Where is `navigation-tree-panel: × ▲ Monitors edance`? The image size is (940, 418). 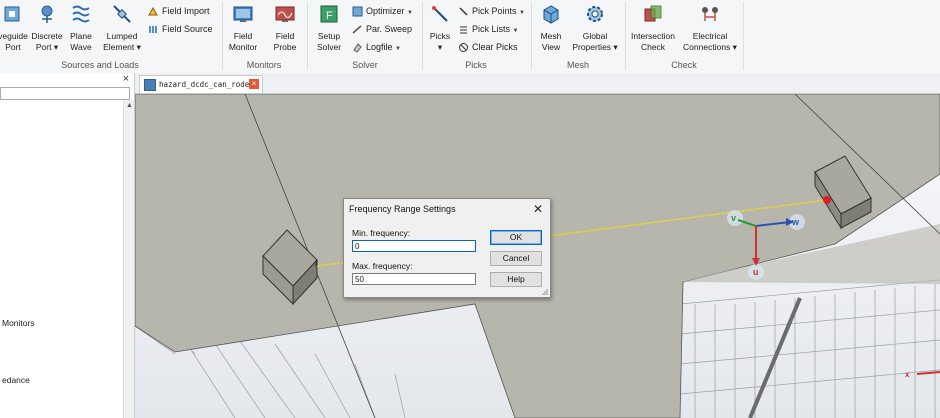
navigation-tree-panel: × ▲ Monitors edance is located at coordinates (67, 245).